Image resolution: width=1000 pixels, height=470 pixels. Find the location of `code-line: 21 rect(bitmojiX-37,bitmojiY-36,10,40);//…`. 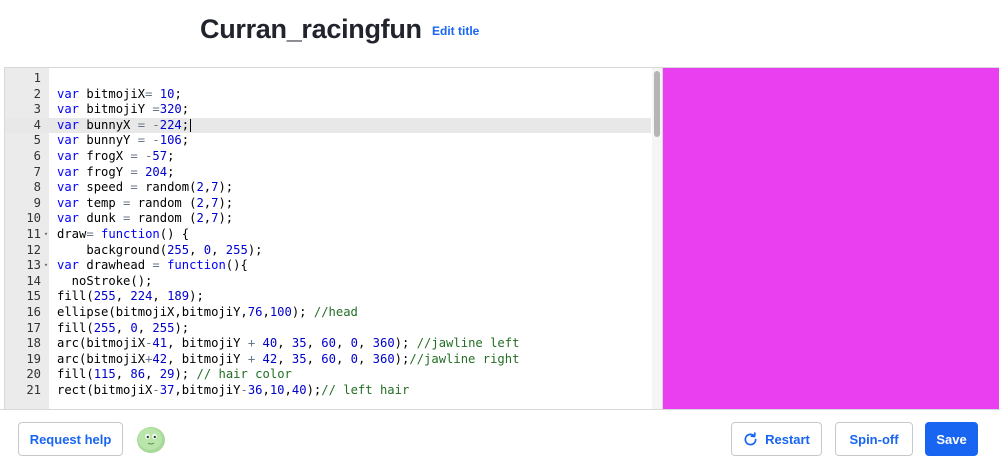

code-line: 21 rect(bitmojiX-37,bitmojiY-36,10,40);//… is located at coordinates (328, 391).